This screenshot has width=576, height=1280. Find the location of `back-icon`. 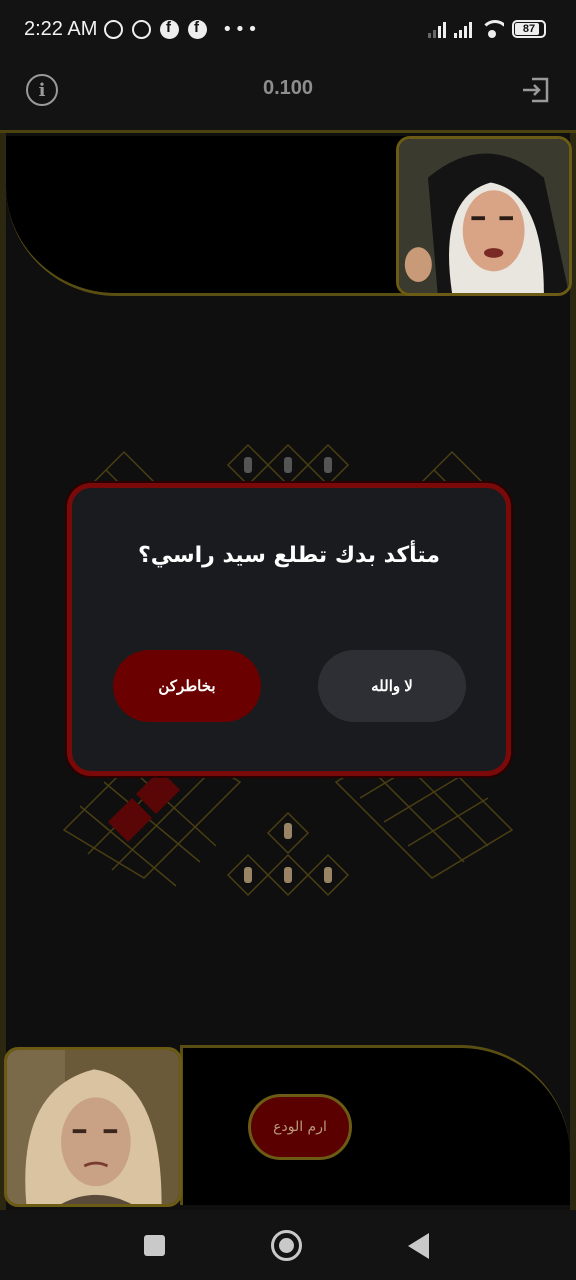

back-icon is located at coordinates (418, 1246).